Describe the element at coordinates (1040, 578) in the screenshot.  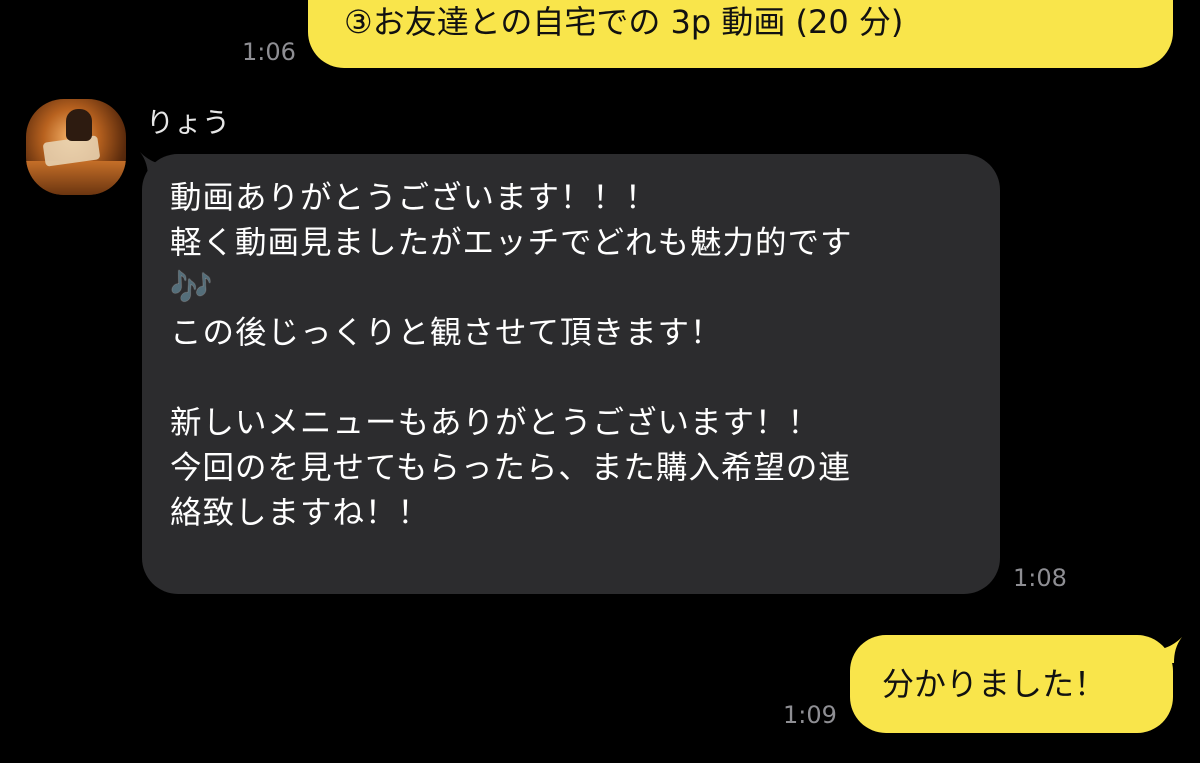
I see `message-timestamp: 1:08` at that location.